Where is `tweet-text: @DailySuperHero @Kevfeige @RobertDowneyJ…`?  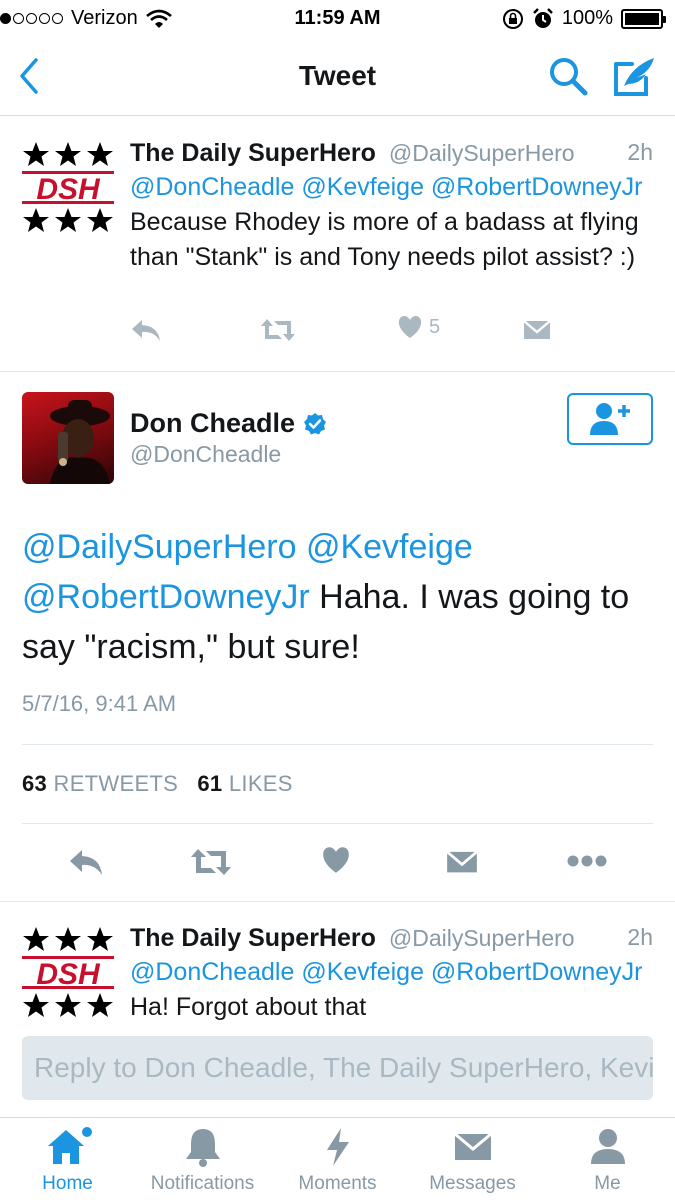 tweet-text: @DailySuperHero @Kevfeige @RobertDowneyJ… is located at coordinates (342, 597).